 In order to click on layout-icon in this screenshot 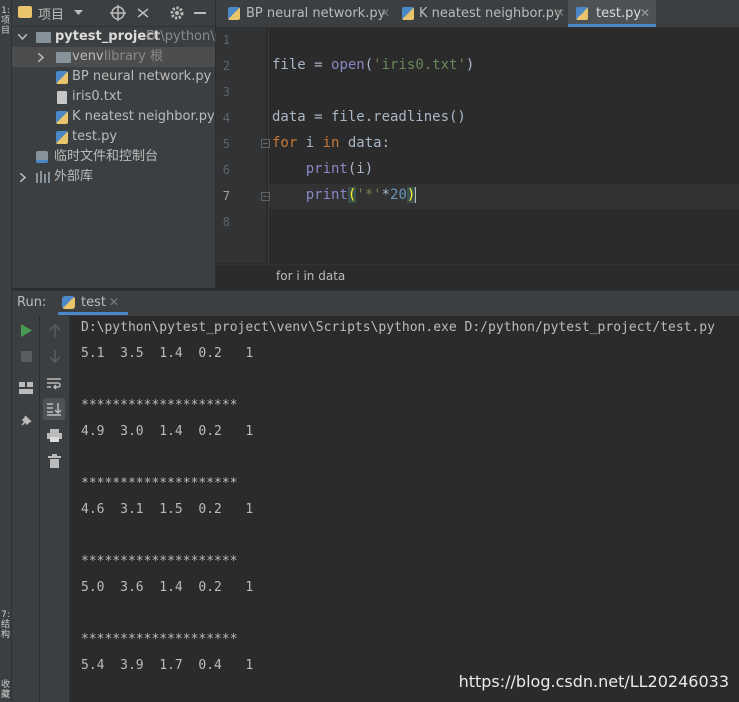, I will do `click(26, 388)`.